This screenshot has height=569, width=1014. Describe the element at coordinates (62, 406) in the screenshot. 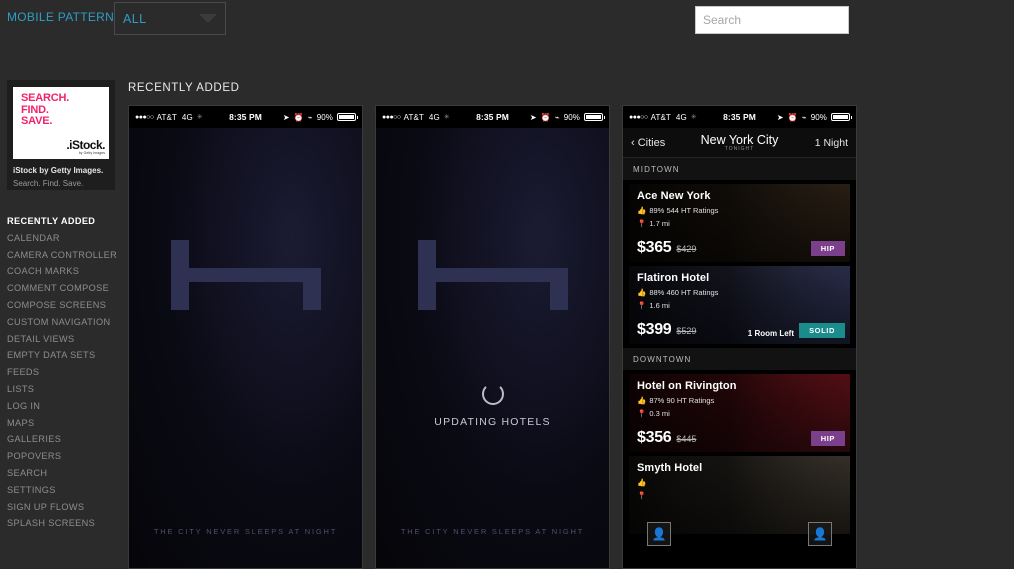

I see `sidebar-item-log-in: LOG IN` at that location.